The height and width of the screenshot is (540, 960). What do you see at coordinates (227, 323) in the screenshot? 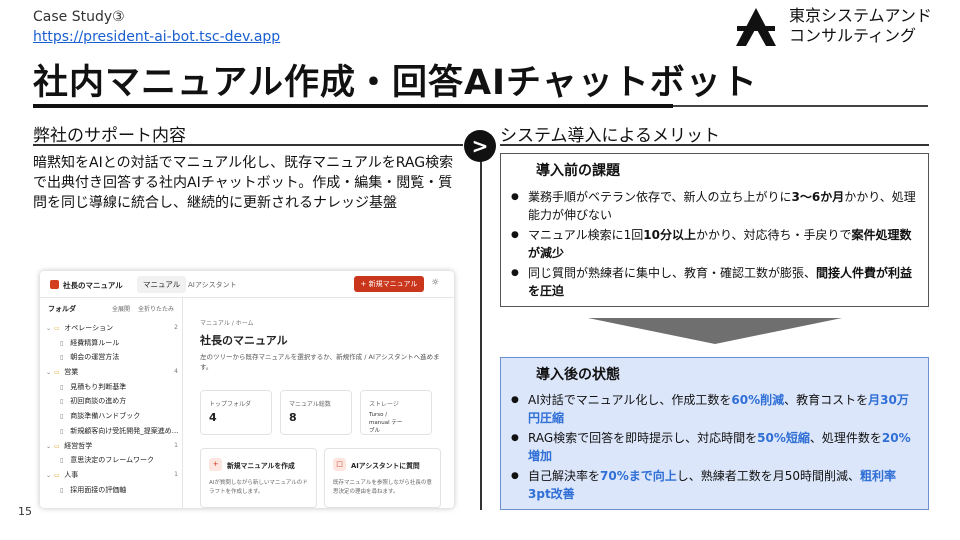
I see `breadcrumb: マニュアル / ホーム` at bounding box center [227, 323].